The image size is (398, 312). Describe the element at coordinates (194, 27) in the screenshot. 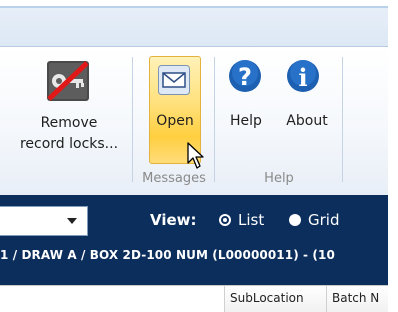

I see `ribbon-tab-bar` at that location.